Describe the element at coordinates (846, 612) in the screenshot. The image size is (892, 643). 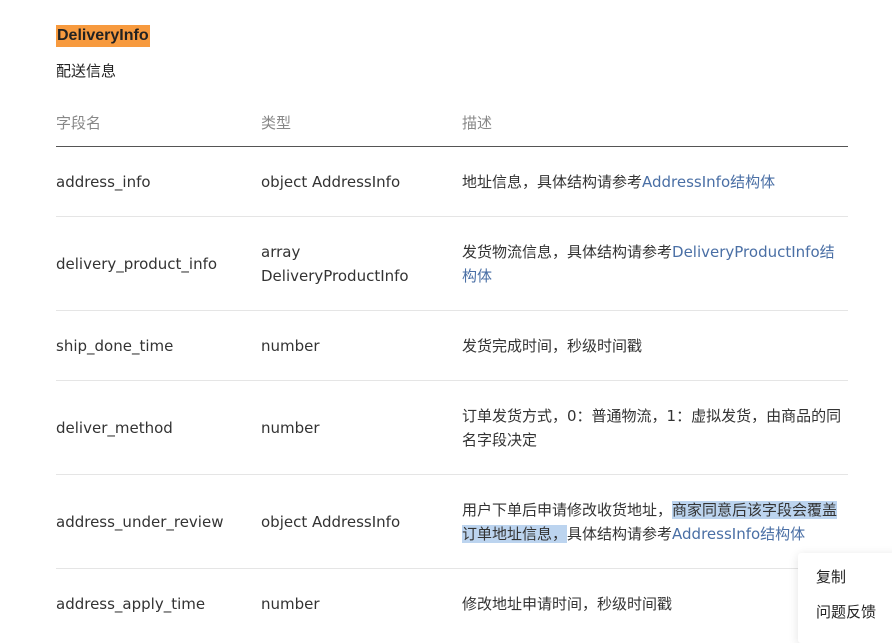
I see `feedback-menu-item: 问题反馈` at that location.